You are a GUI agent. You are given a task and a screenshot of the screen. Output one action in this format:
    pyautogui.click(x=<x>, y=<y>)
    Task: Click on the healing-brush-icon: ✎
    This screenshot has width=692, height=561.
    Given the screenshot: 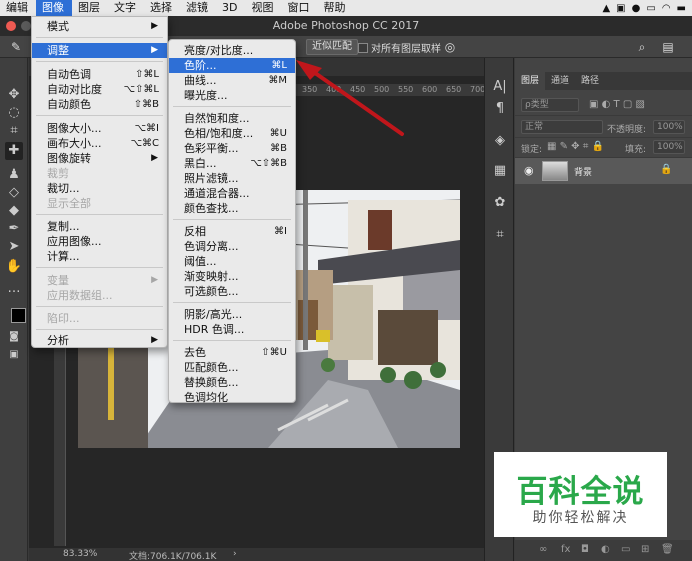 What is the action you would take?
    pyautogui.click(x=16, y=47)
    